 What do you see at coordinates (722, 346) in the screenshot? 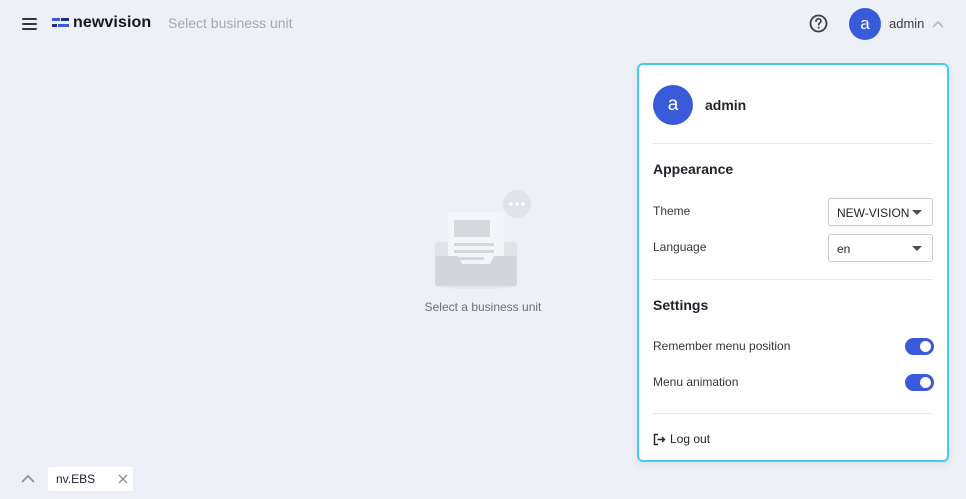
I see `remember-menu-label: Remember menu position` at bounding box center [722, 346].